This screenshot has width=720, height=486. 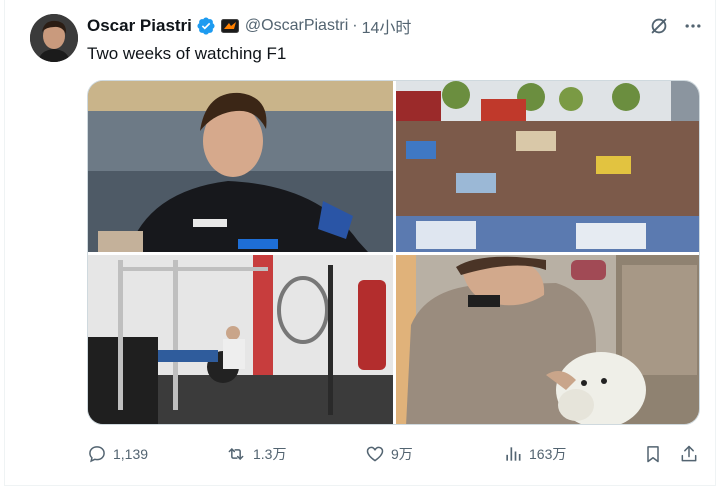 I want to click on photo-gym, so click(x=240, y=339).